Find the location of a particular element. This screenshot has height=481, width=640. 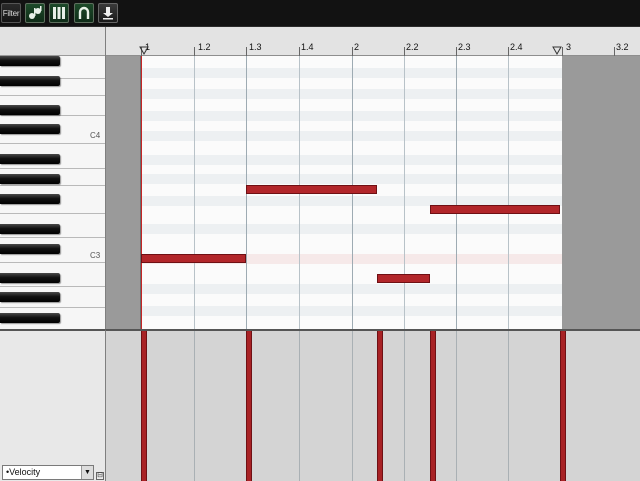

bars-icon is located at coordinates (59, 13).